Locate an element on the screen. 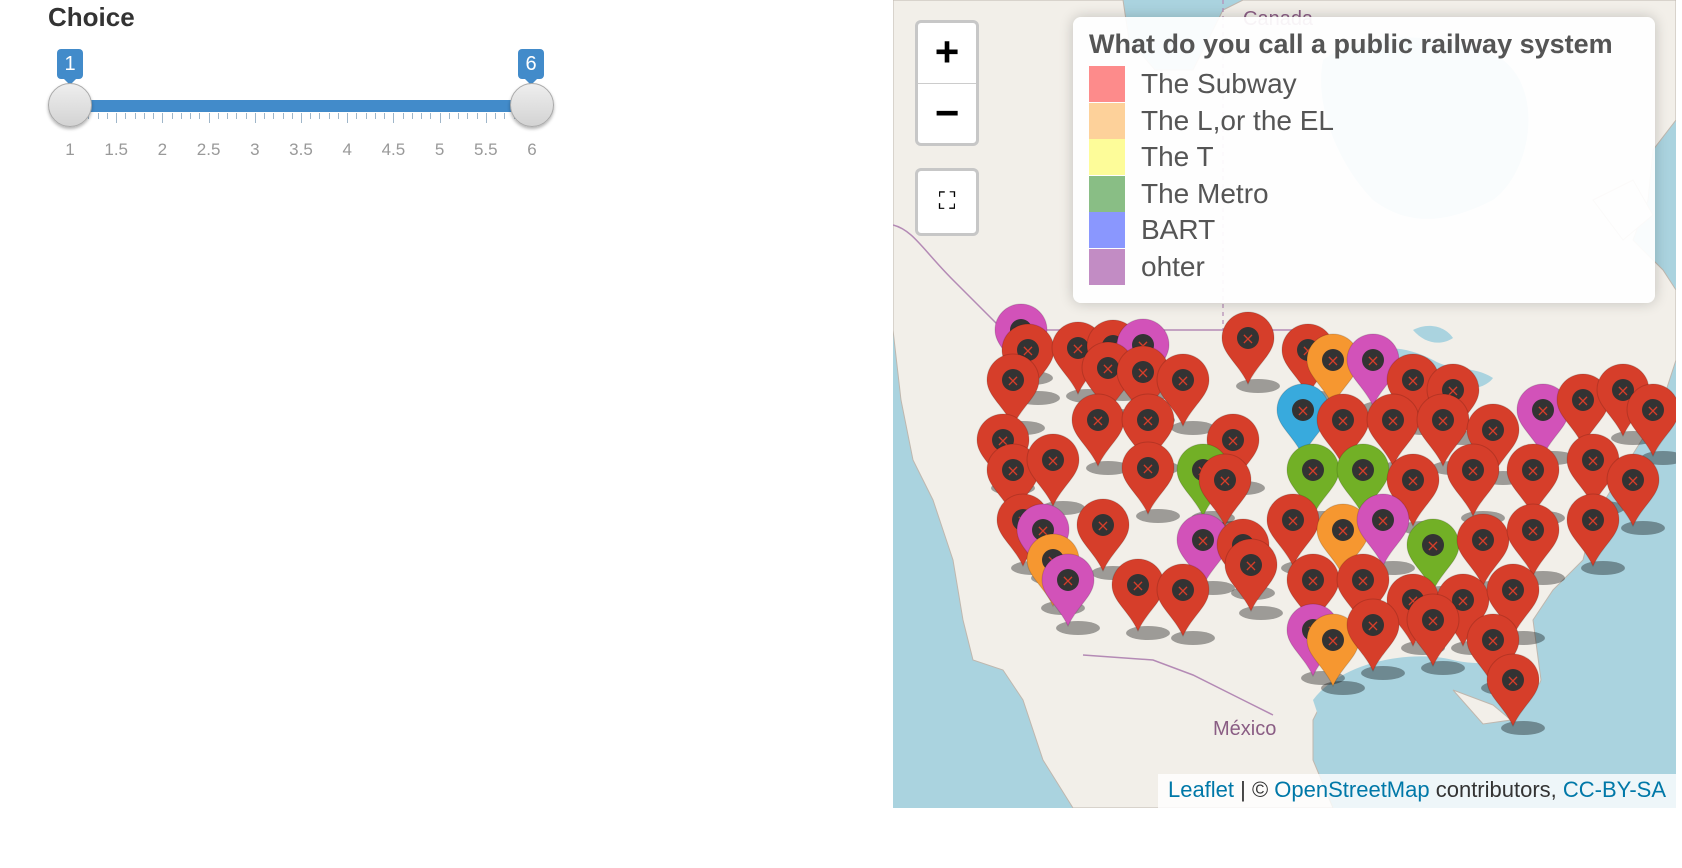 This screenshot has height=868, width=1682. legend-item: BART is located at coordinates (1364, 230).